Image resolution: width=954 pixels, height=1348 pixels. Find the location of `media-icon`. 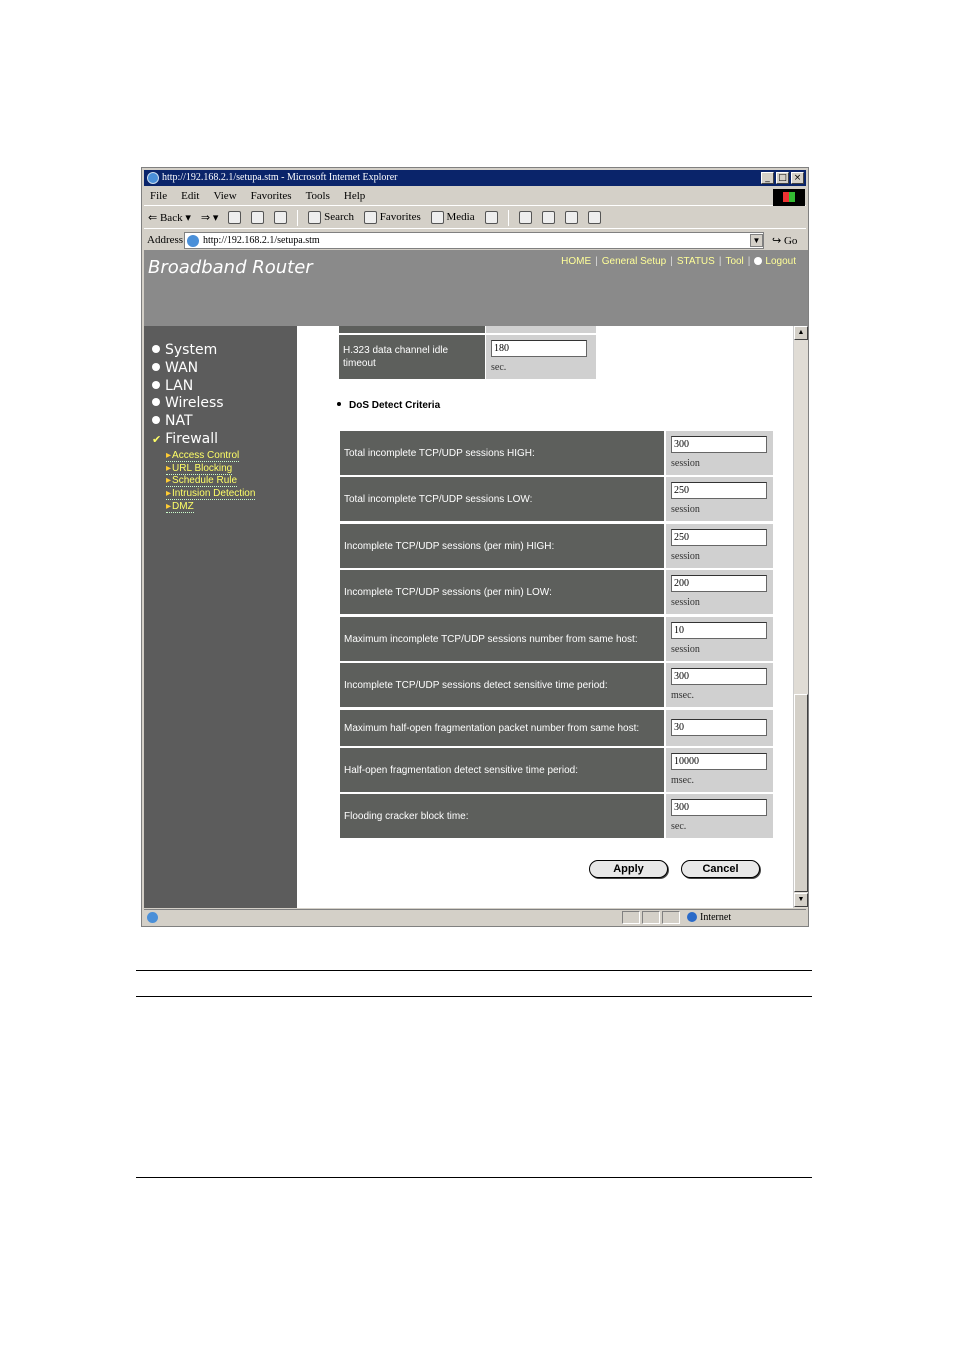

media-icon is located at coordinates (437, 217).